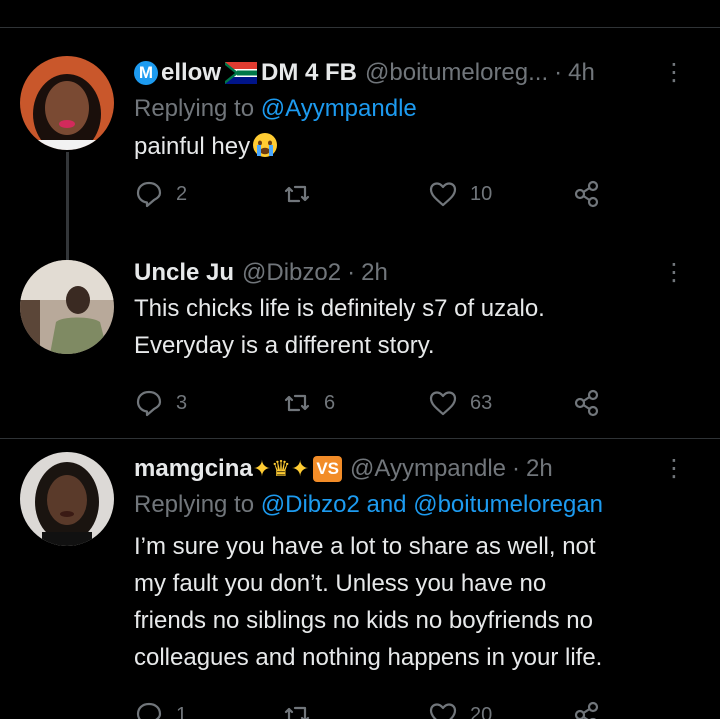 This screenshot has height=719, width=720. Describe the element at coordinates (432, 504) in the screenshot. I see `reply-mention: @Dibzo2 and @boitumeloregan` at that location.